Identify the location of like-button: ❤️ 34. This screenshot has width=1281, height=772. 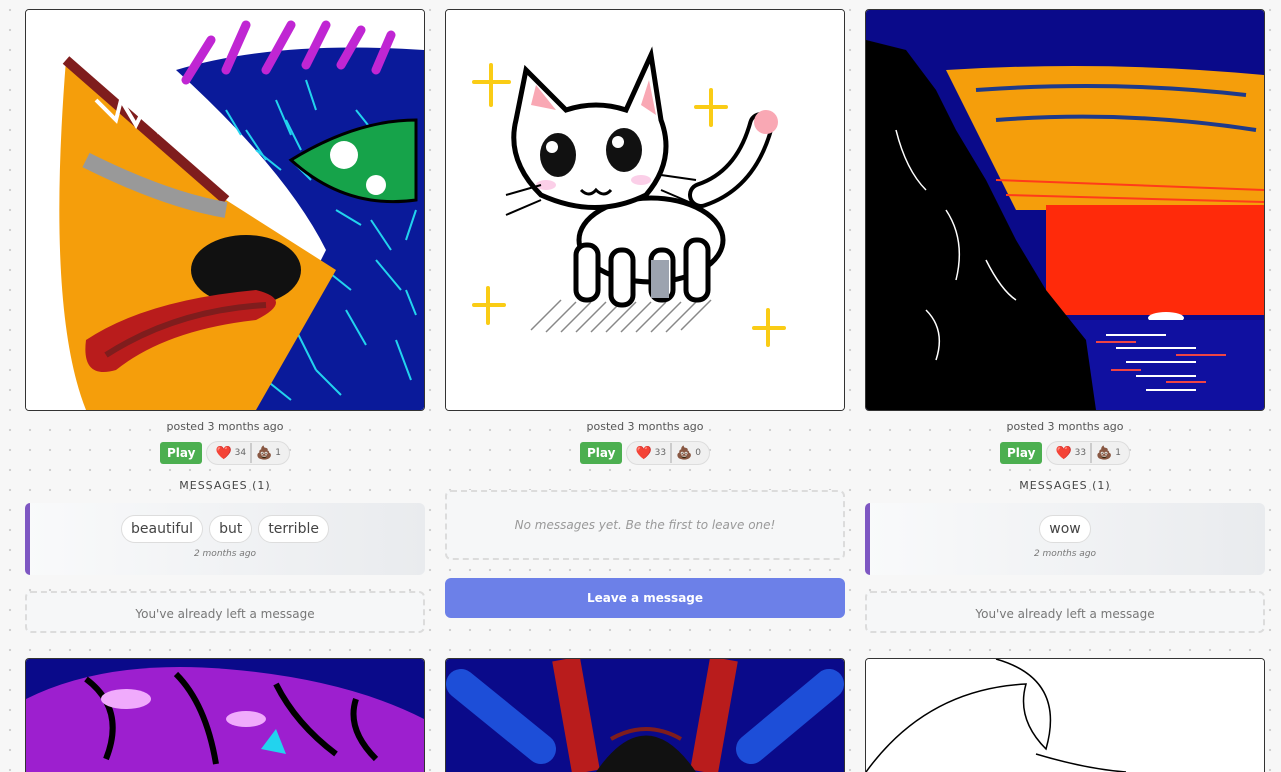
(230, 453).